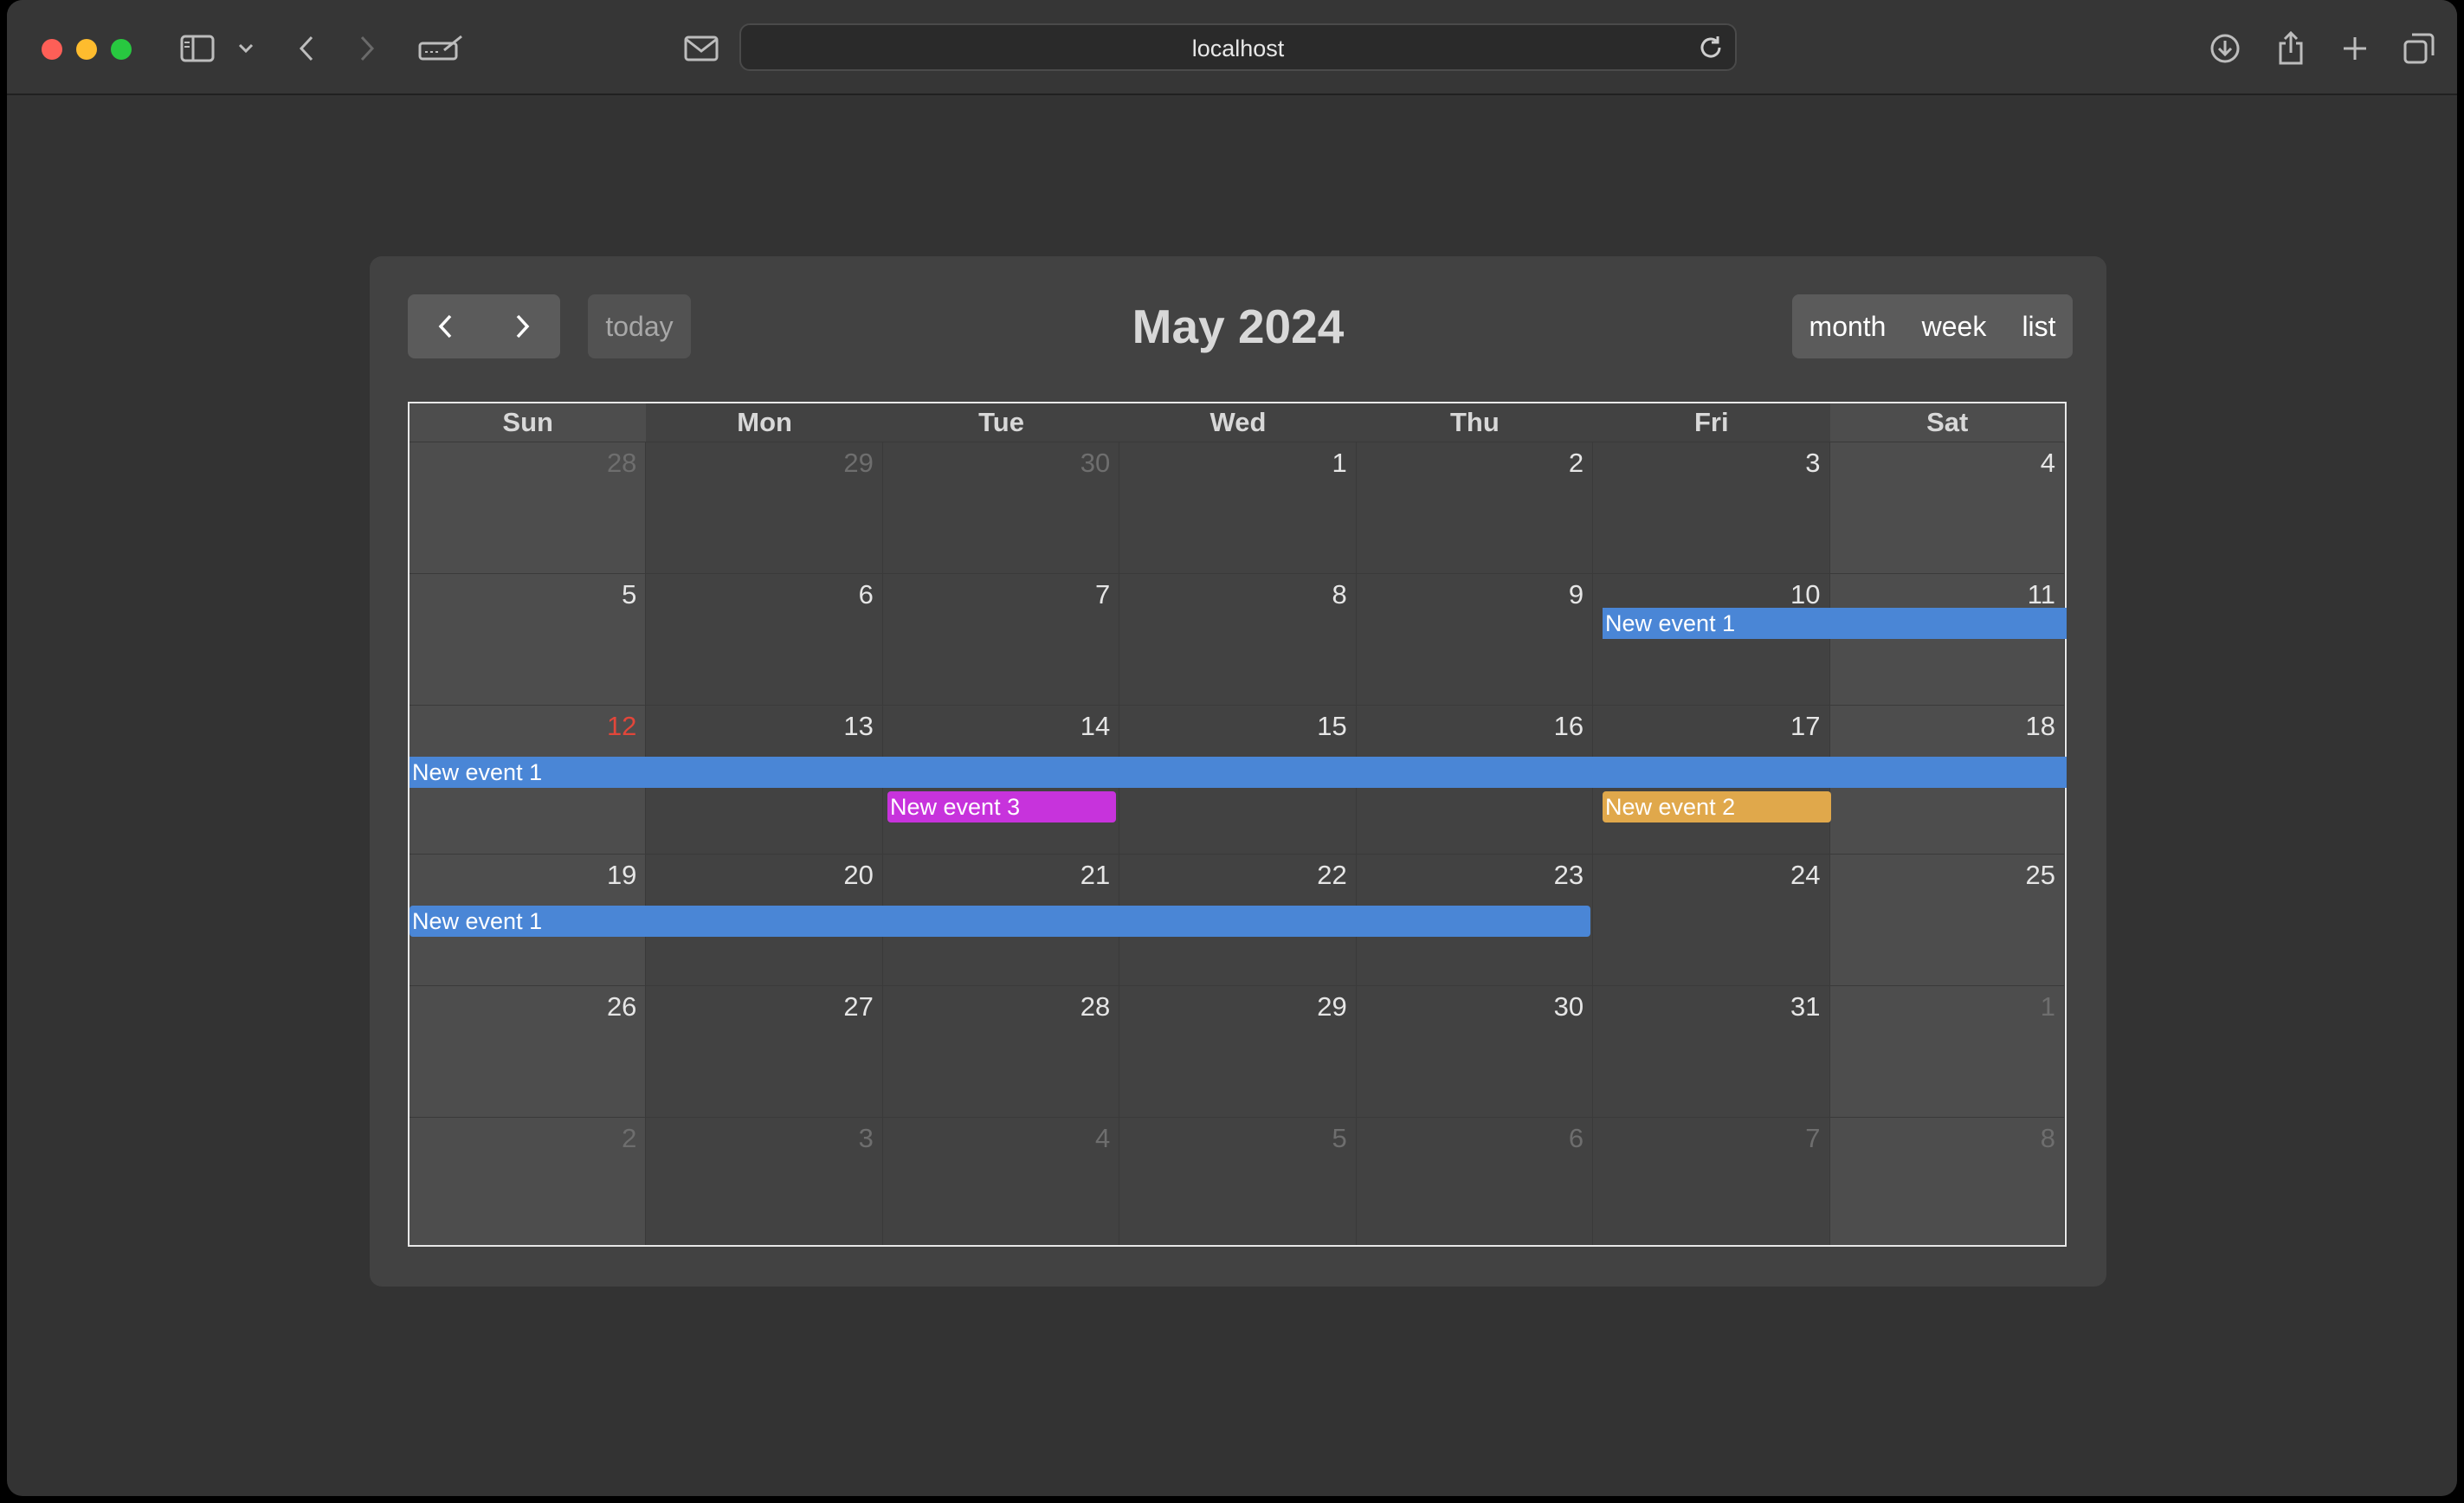 This screenshot has width=2464, height=1503. What do you see at coordinates (1805, 876) in the screenshot?
I see `day-number: 24` at bounding box center [1805, 876].